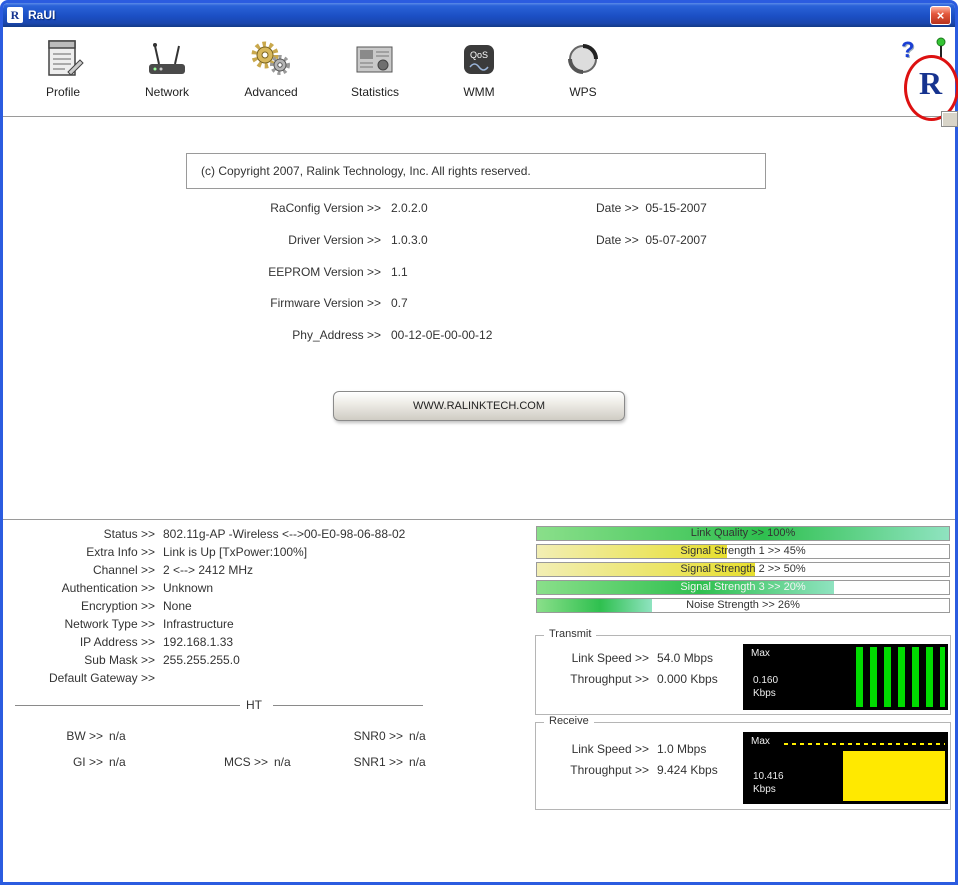 This screenshot has width=958, height=885. Describe the element at coordinates (378, 762) in the screenshot. I see `snr1-label: SNR1 >>` at that location.